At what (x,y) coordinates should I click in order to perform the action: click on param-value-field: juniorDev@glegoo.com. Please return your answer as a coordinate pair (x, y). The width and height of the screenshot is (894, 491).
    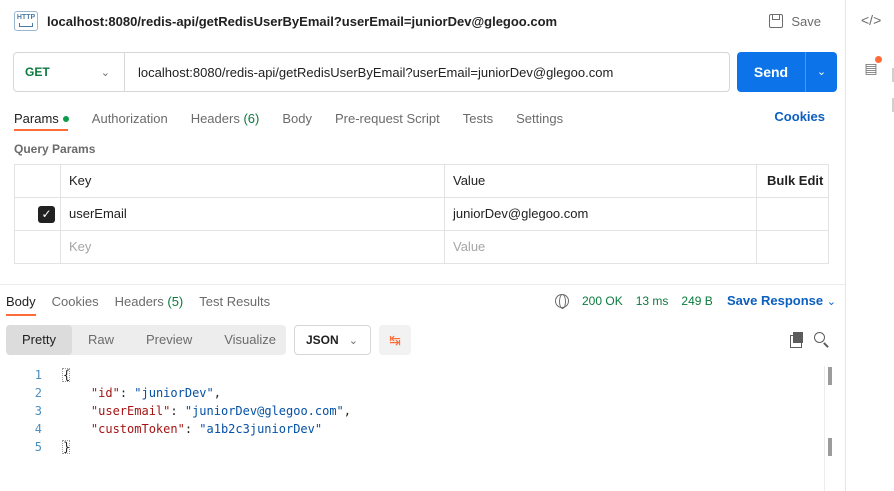
    Looking at the image, I should click on (516, 214).